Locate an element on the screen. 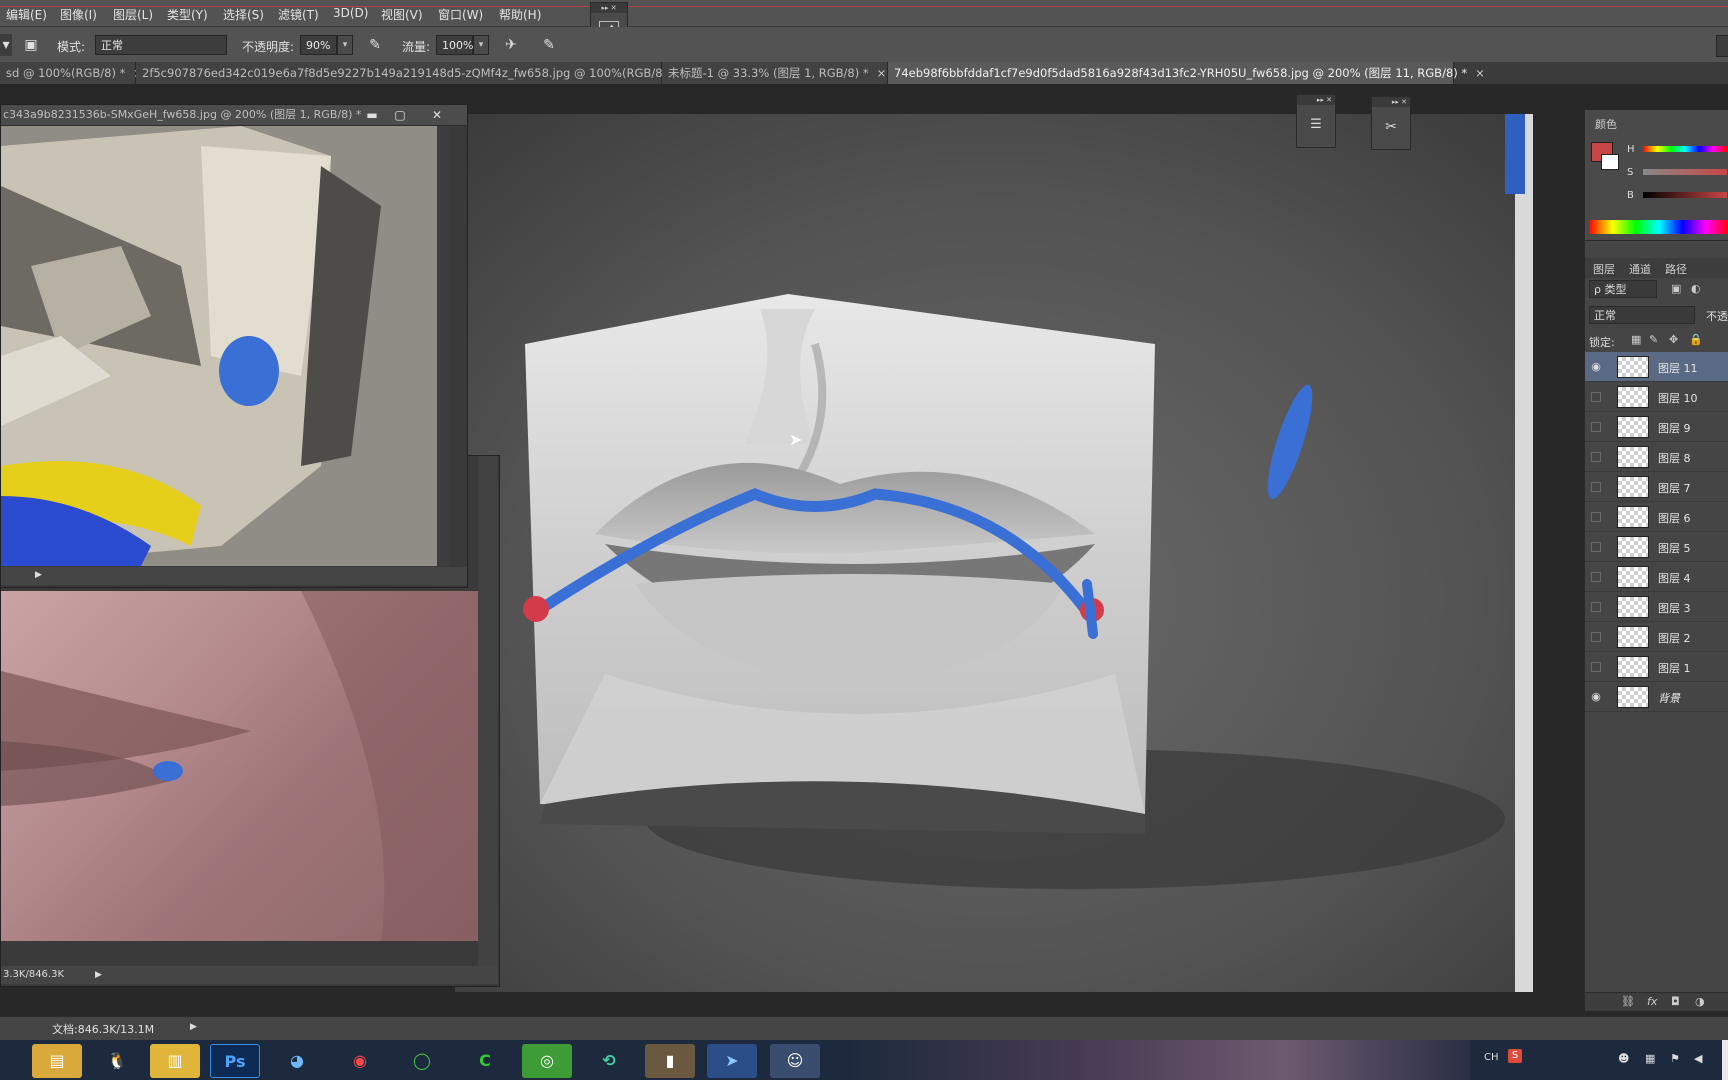 This screenshot has width=1728, height=1080. layer-row: 图层 6 is located at coordinates (1656, 517).